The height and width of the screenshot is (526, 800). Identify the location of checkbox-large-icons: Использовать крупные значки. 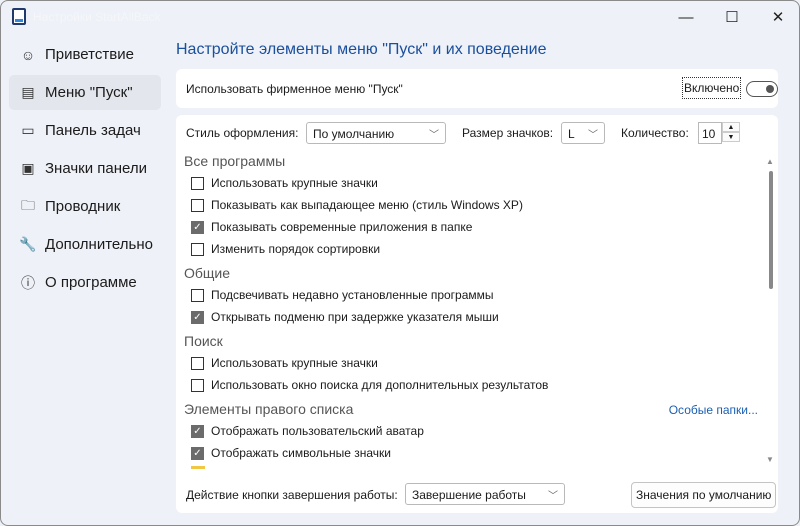
(284, 183).